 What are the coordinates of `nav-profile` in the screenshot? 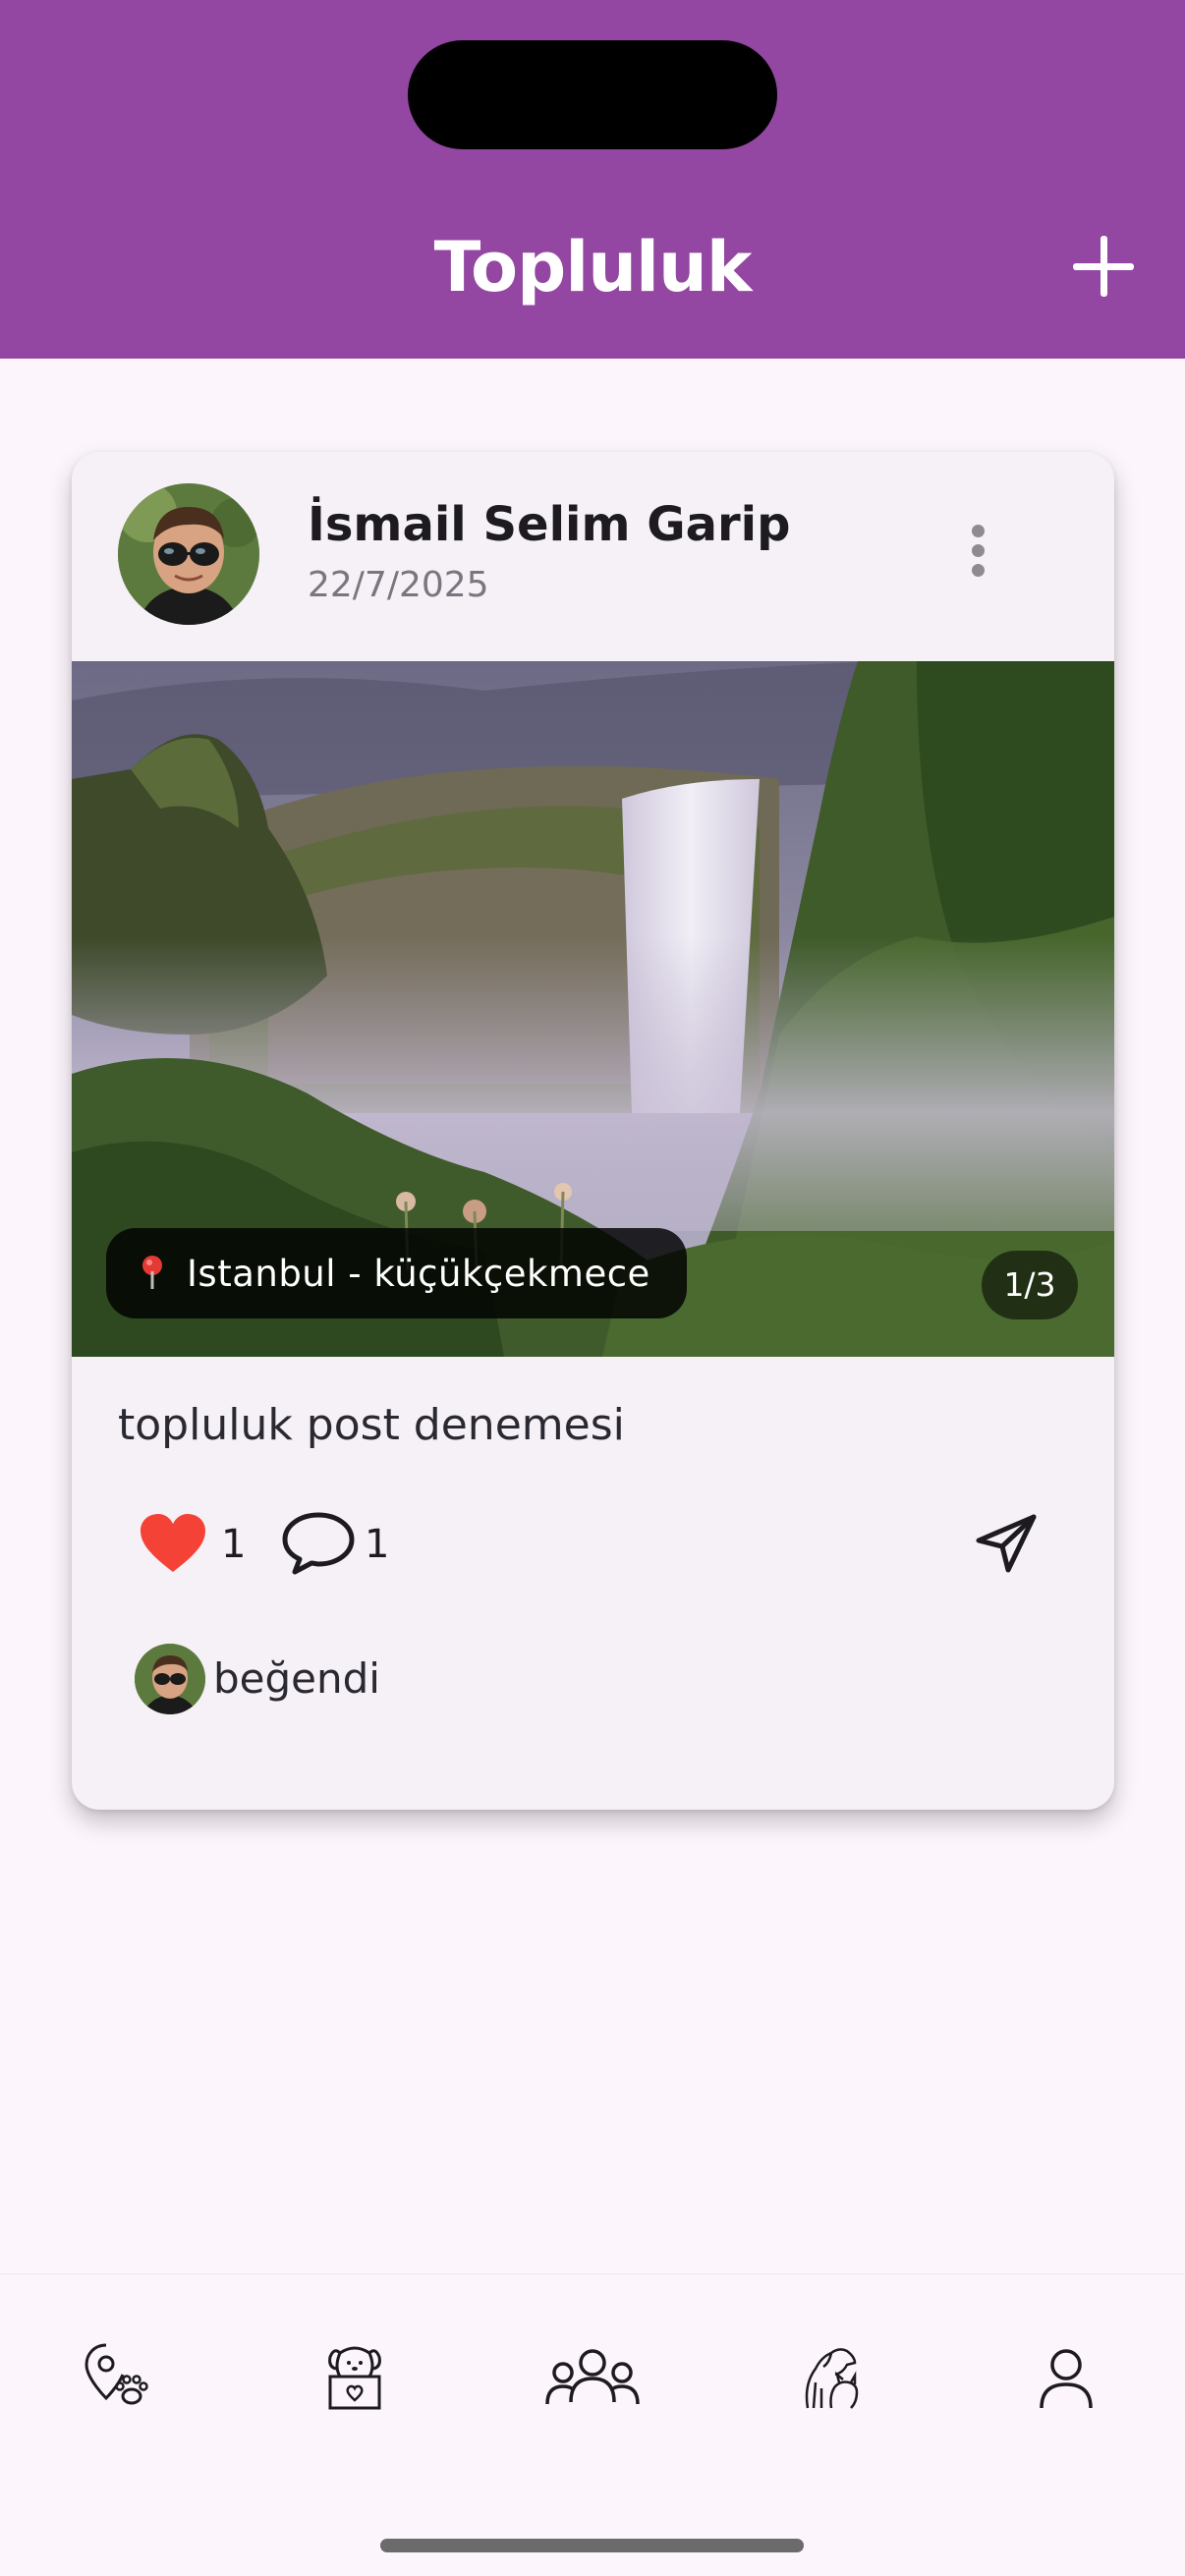 It's located at (1066, 2377).